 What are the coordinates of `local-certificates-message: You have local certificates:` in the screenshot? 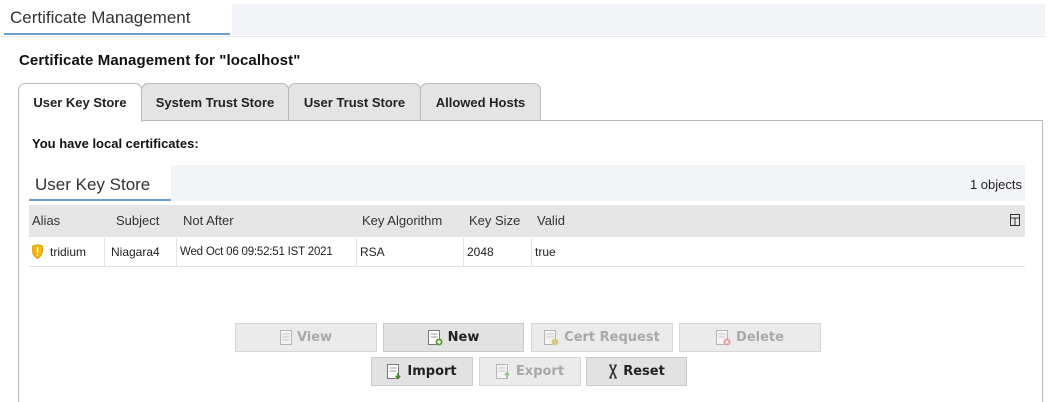 It's located at (115, 143).